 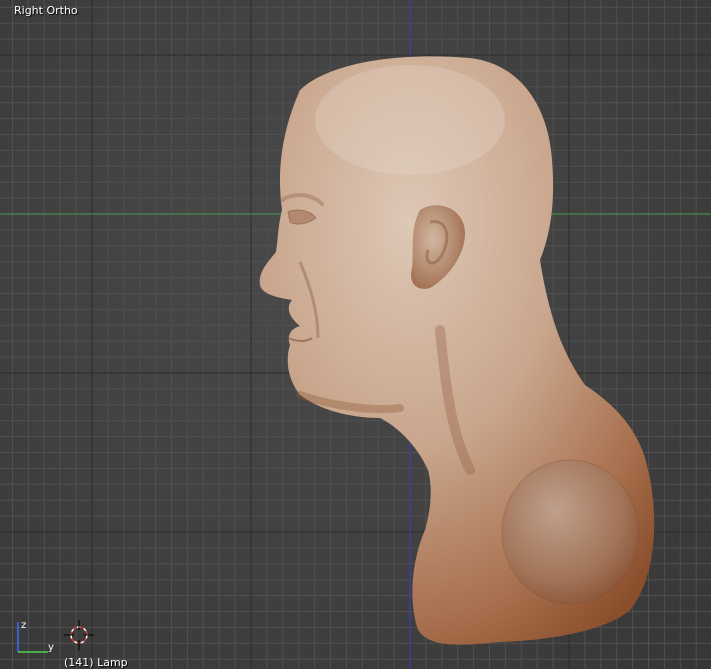 What do you see at coordinates (23, 625) in the screenshot?
I see `gizmo-z-label: z` at bounding box center [23, 625].